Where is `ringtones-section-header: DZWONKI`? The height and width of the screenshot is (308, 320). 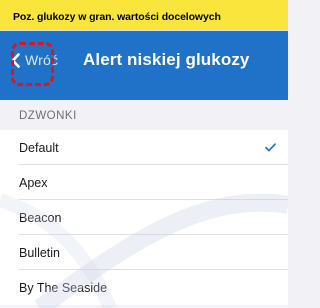 ringtones-section-header: DZWONKI is located at coordinates (48, 116).